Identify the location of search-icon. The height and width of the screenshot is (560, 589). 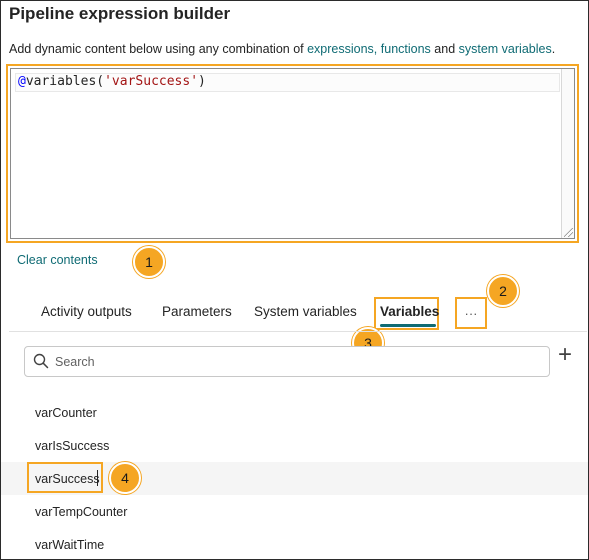
(41, 361).